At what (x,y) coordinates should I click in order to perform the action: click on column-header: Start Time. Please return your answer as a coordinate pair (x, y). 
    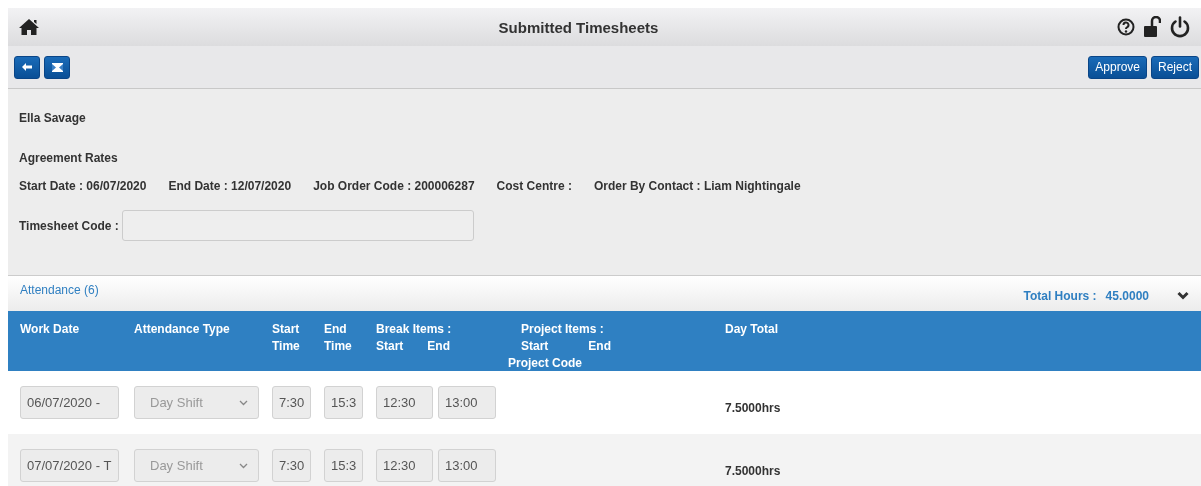
    Looking at the image, I should click on (286, 338).